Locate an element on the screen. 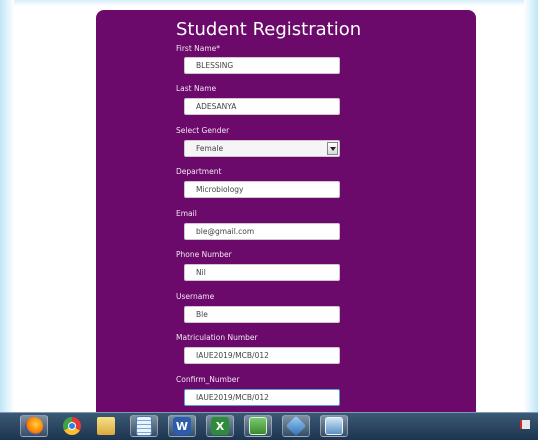 This screenshot has width=538, height=440. word-icon: W is located at coordinates (182, 426).